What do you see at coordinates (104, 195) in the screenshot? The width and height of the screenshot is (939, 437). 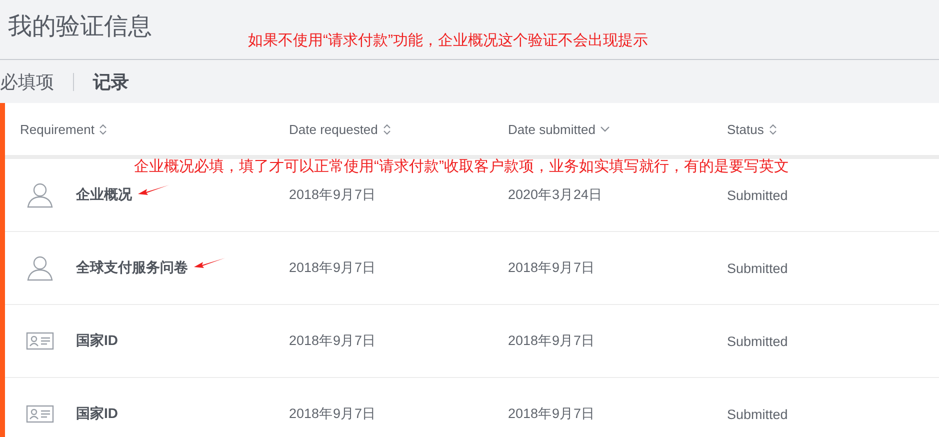 I see `requirement-name: 企业概况` at bounding box center [104, 195].